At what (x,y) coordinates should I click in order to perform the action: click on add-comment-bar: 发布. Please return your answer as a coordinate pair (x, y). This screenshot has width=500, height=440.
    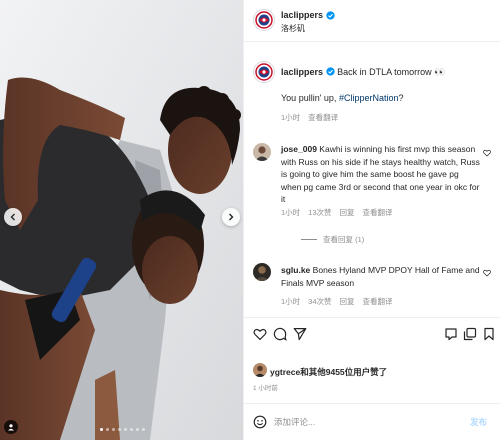
    Looking at the image, I should click on (372, 421).